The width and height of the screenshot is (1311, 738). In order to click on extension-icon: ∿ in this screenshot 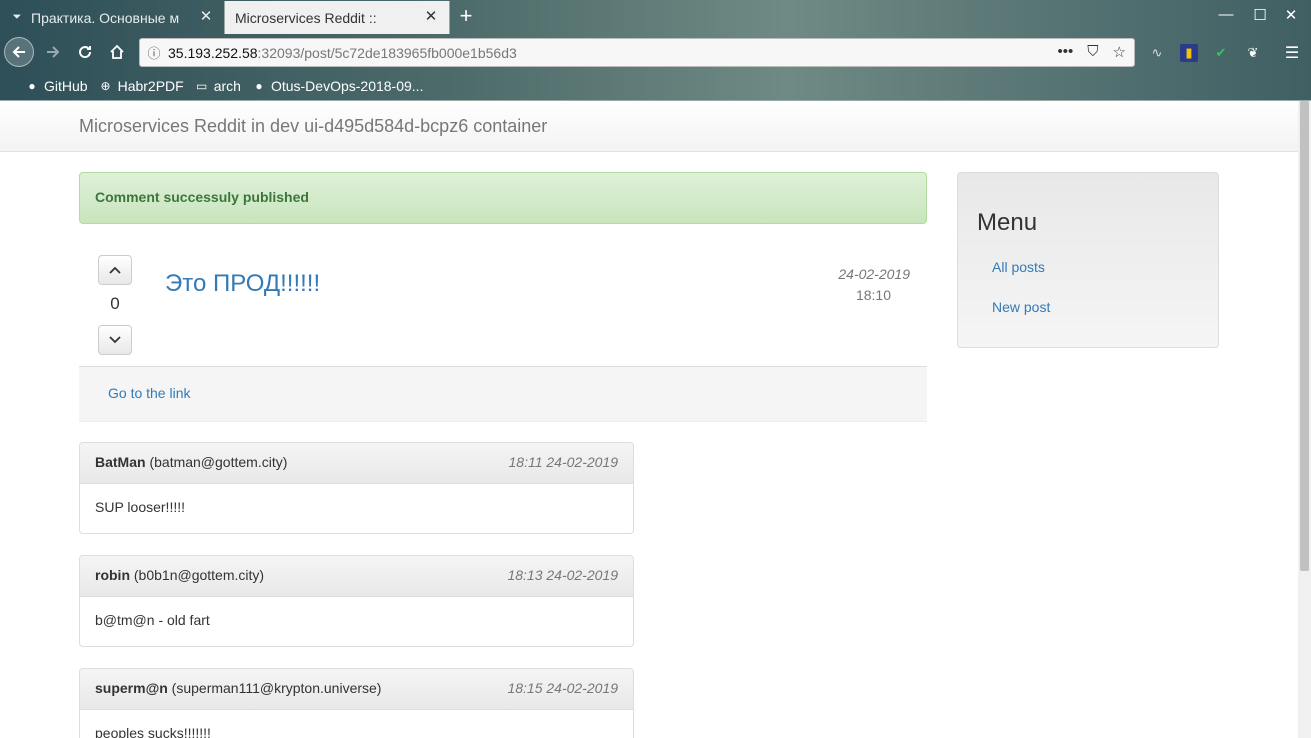, I will do `click(1157, 53)`.